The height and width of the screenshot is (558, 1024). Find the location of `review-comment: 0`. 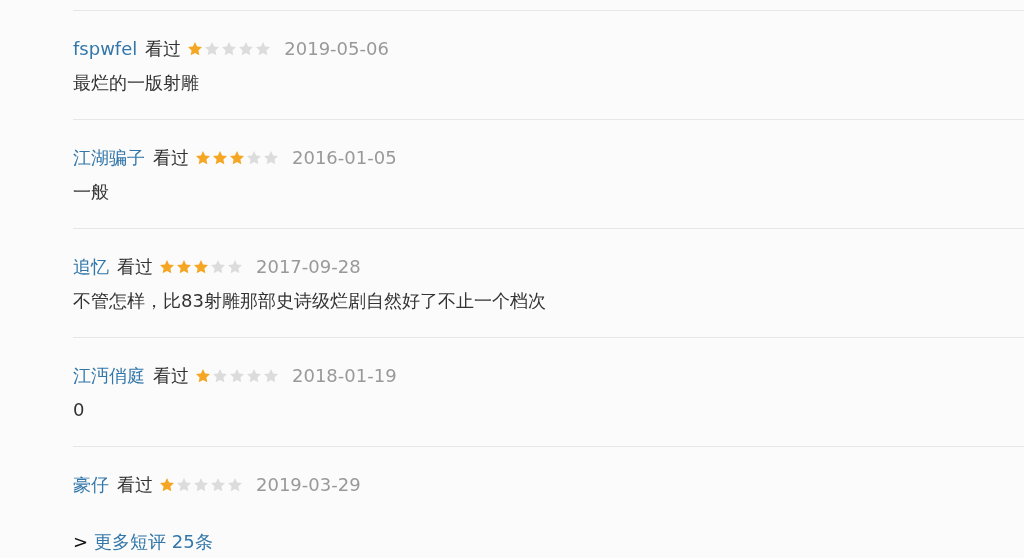

review-comment: 0 is located at coordinates (79, 409).